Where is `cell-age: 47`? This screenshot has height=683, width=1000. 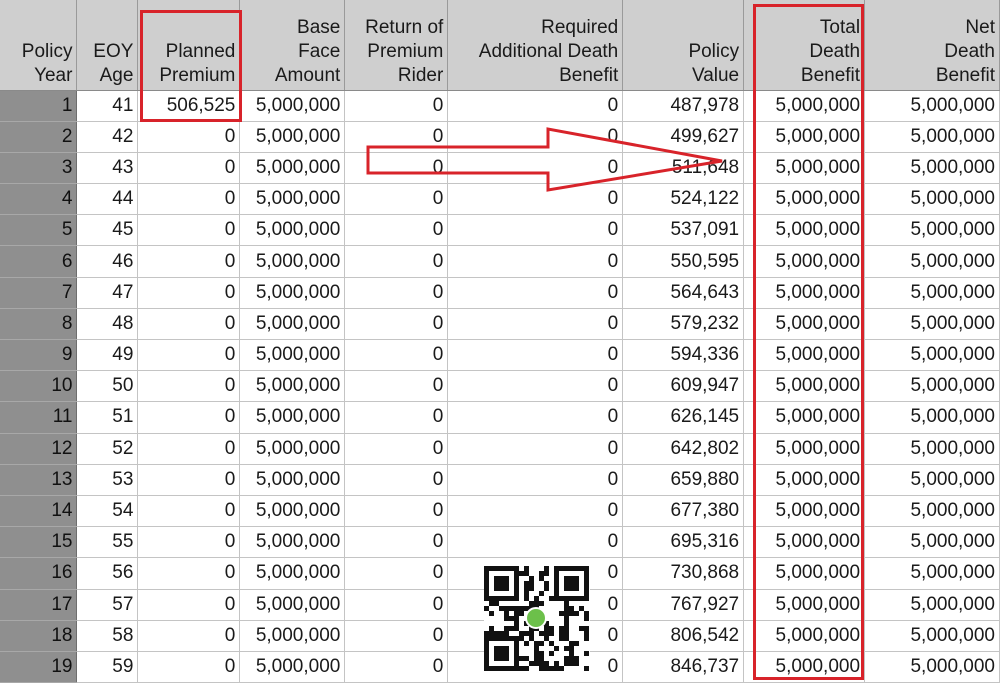 cell-age: 47 is located at coordinates (107, 293).